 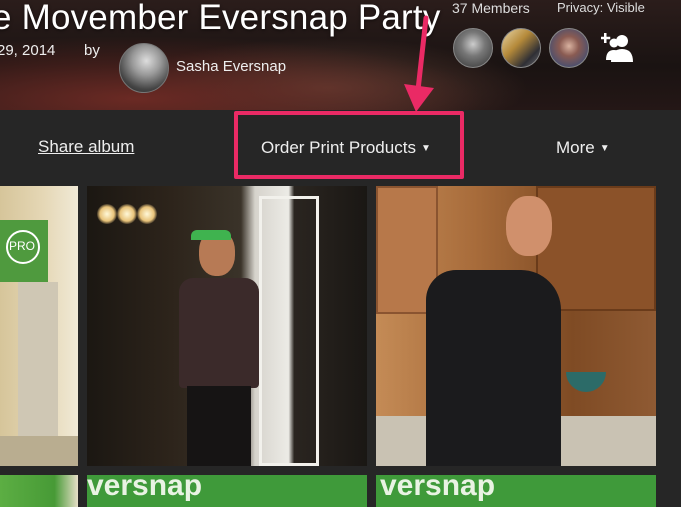 I want to click on person-legs, so click(x=219, y=426).